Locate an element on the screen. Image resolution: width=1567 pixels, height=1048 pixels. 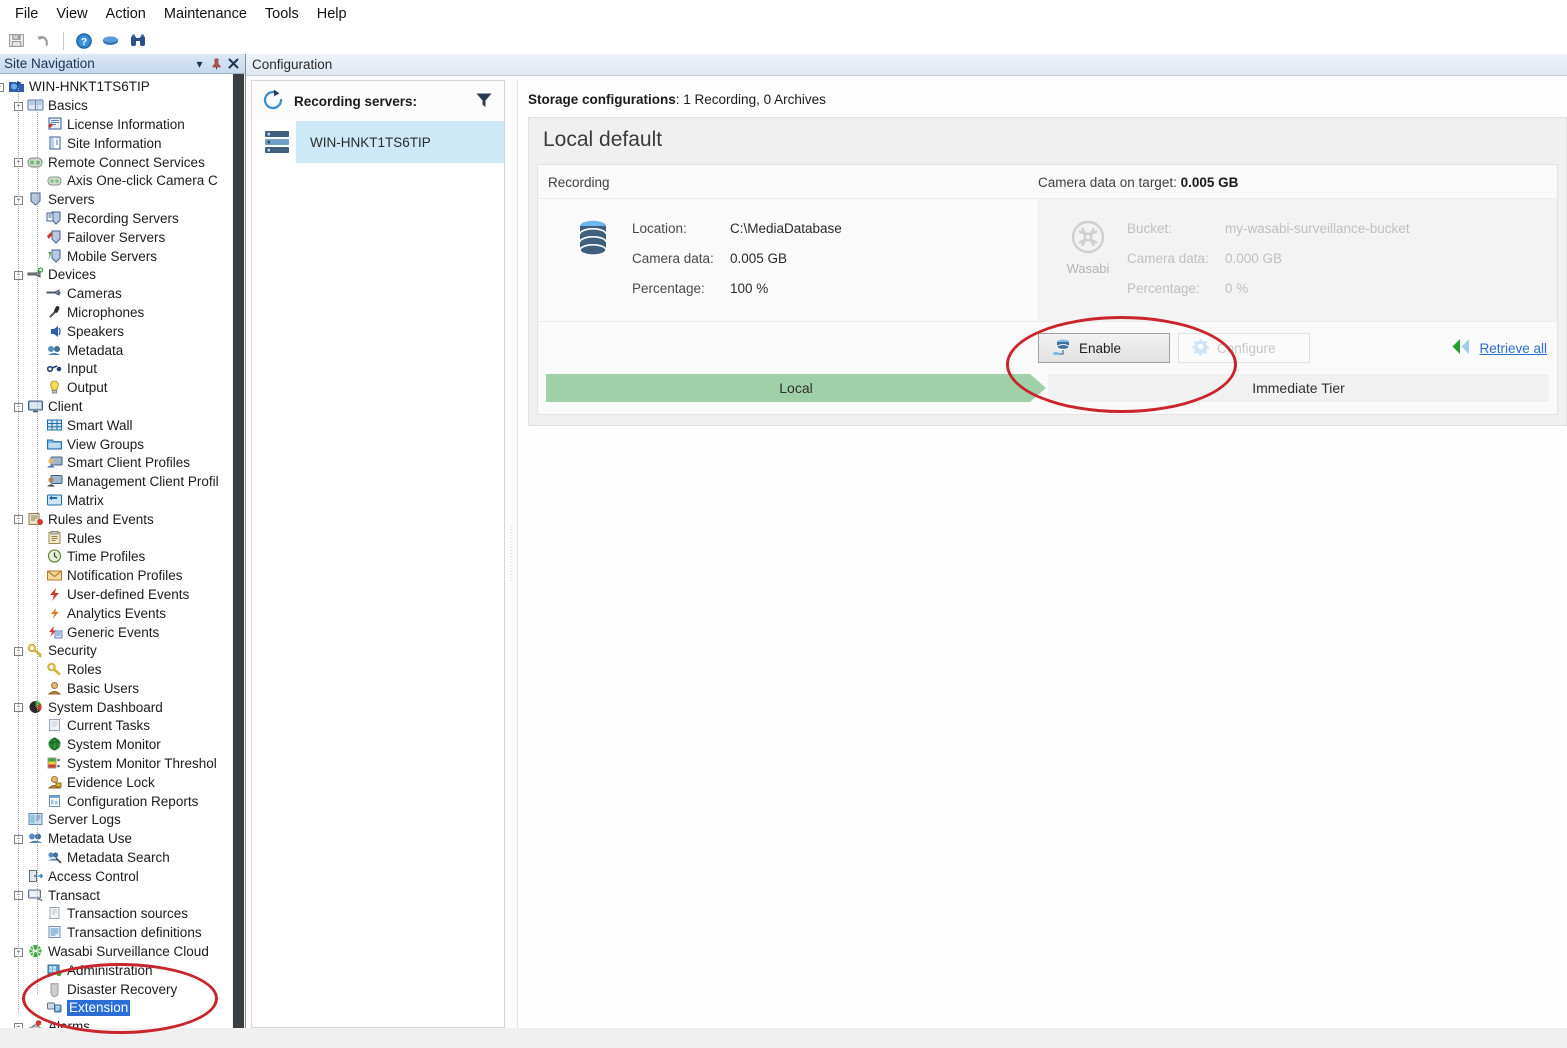
tree-item-system-monitor: System Monitor is located at coordinates (116, 745).